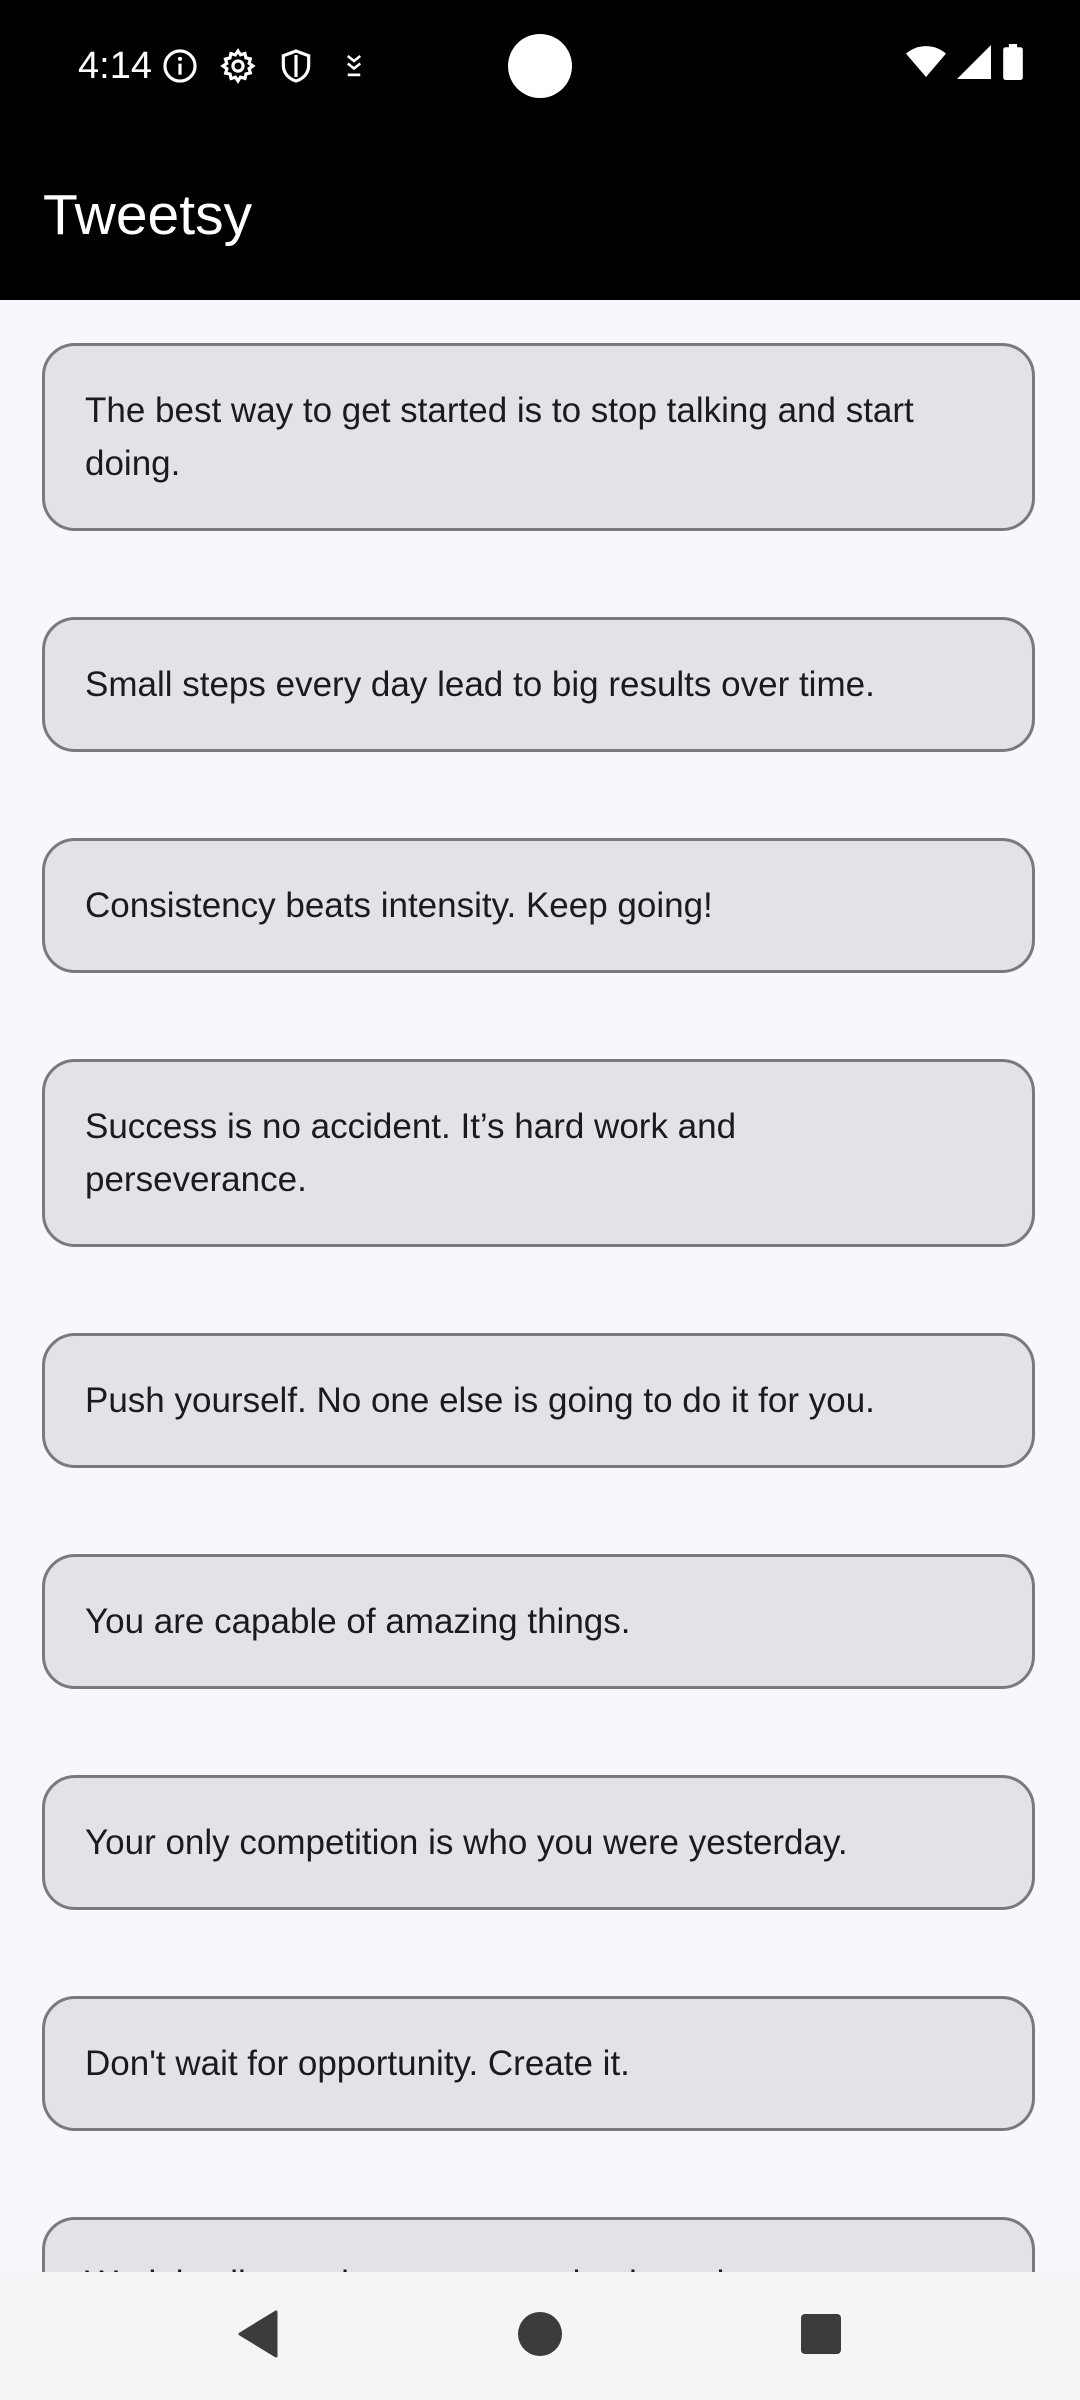  Describe the element at coordinates (399, 905) in the screenshot. I see `quote-text: Consistency beats intensity. Keep going!` at that location.